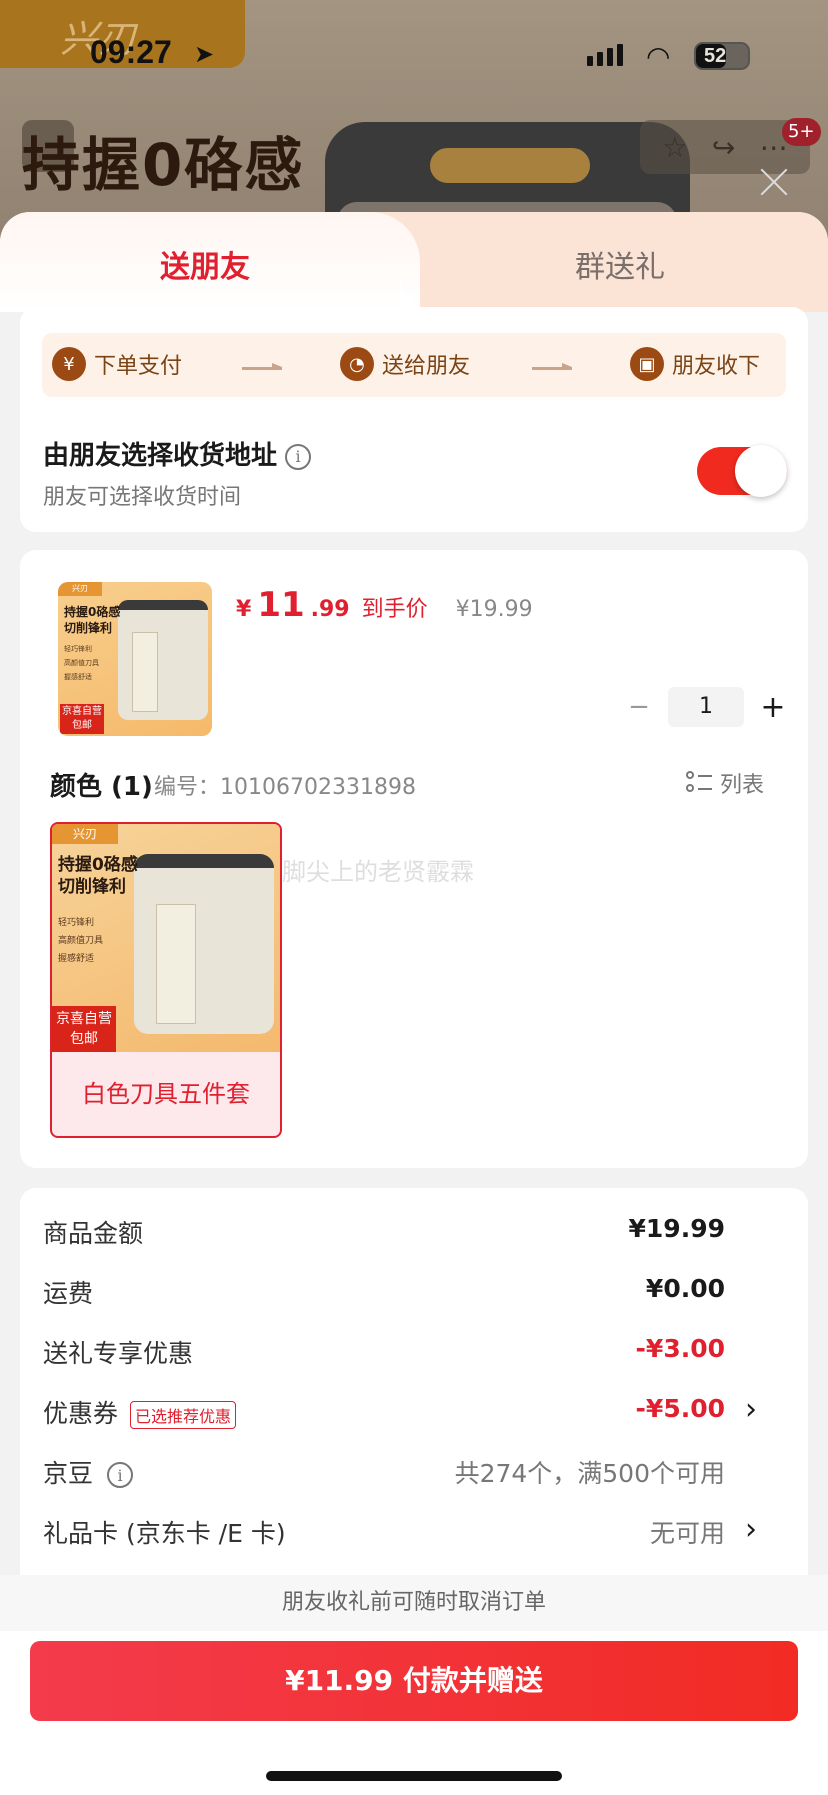 This screenshot has height=1795, width=828. What do you see at coordinates (164, 1533) in the screenshot?
I see `fee-label: 礼品卡 (京东卡 /E 卡)` at bounding box center [164, 1533].